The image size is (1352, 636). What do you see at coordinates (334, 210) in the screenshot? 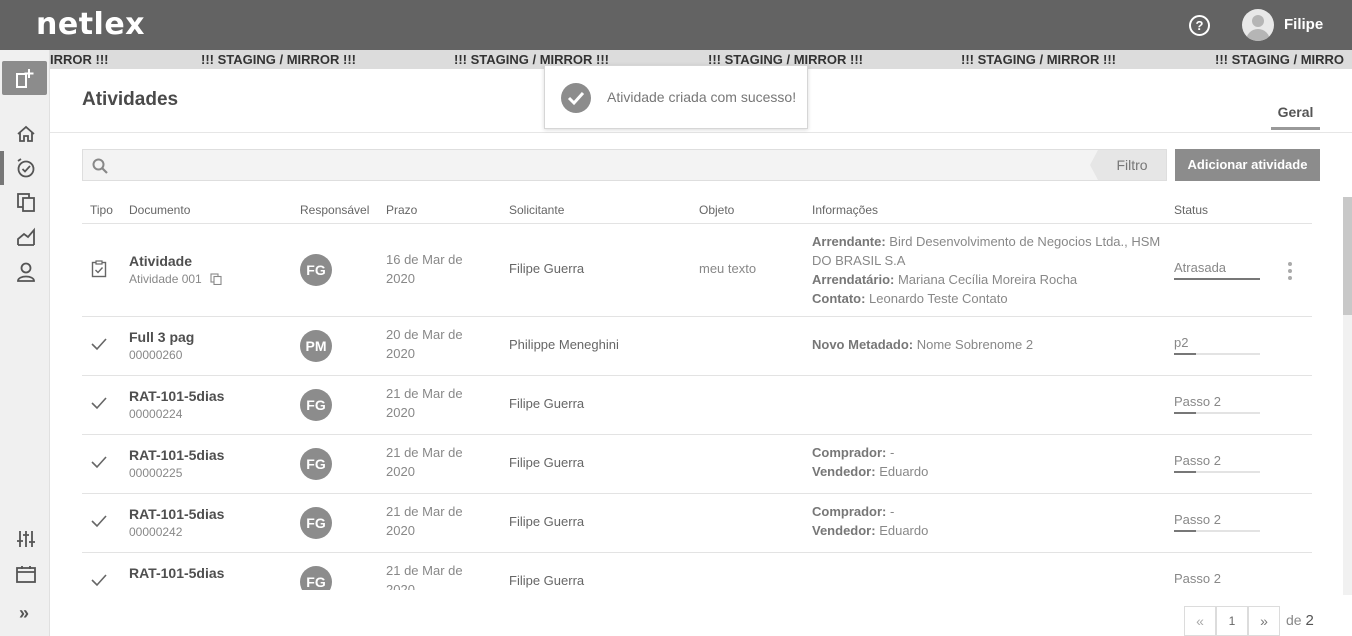
I see `column-header-responsavel: Responsável` at bounding box center [334, 210].